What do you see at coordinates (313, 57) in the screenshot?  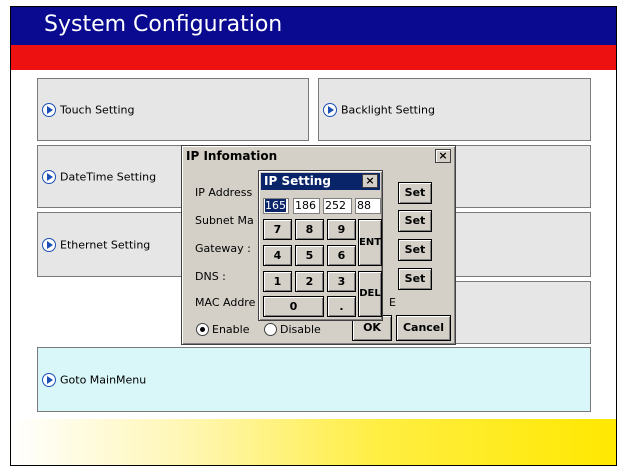 I see `red-header-band` at bounding box center [313, 57].